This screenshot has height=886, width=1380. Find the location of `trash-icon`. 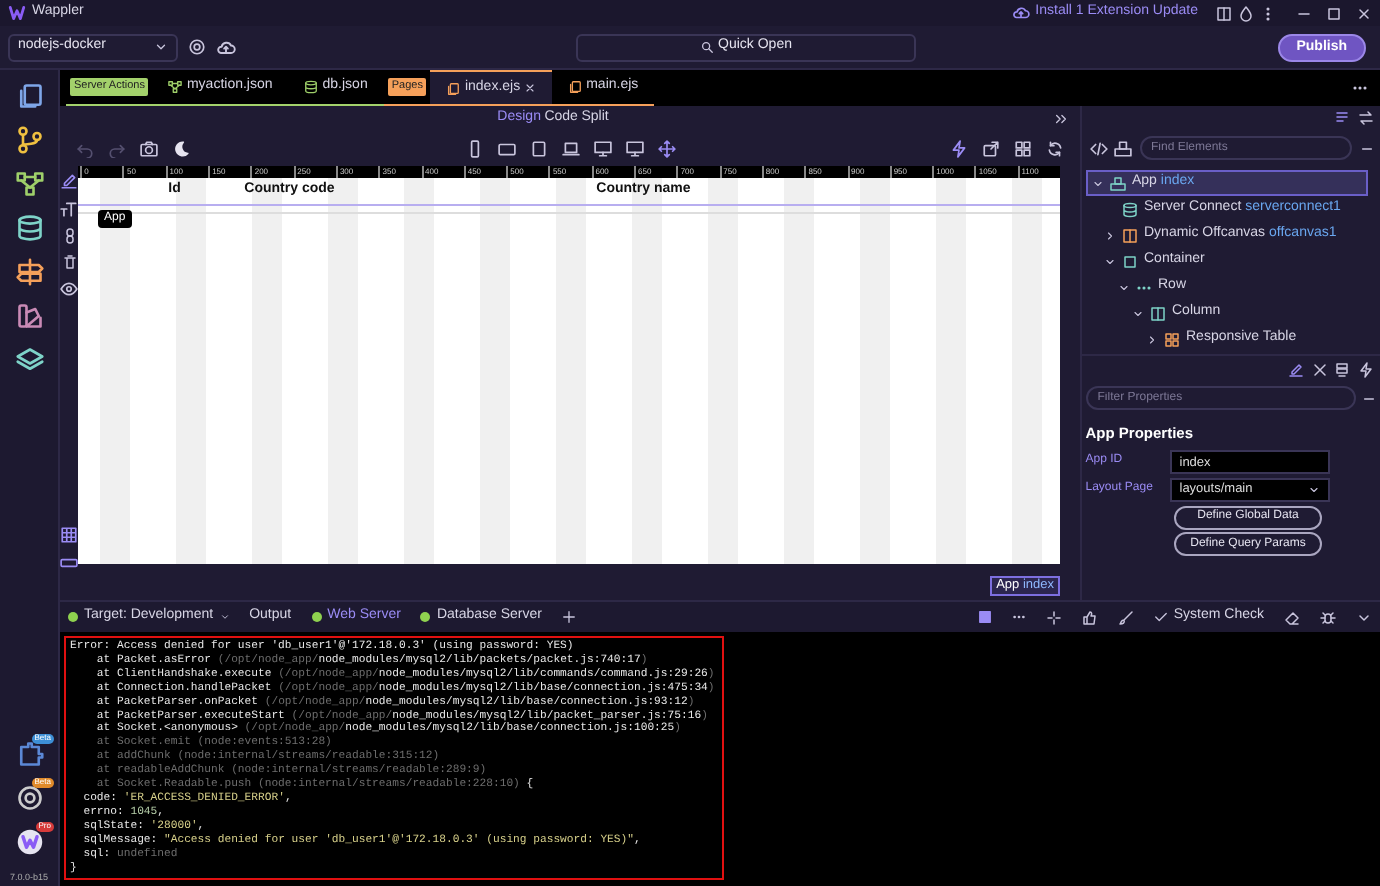

trash-icon is located at coordinates (69, 262).